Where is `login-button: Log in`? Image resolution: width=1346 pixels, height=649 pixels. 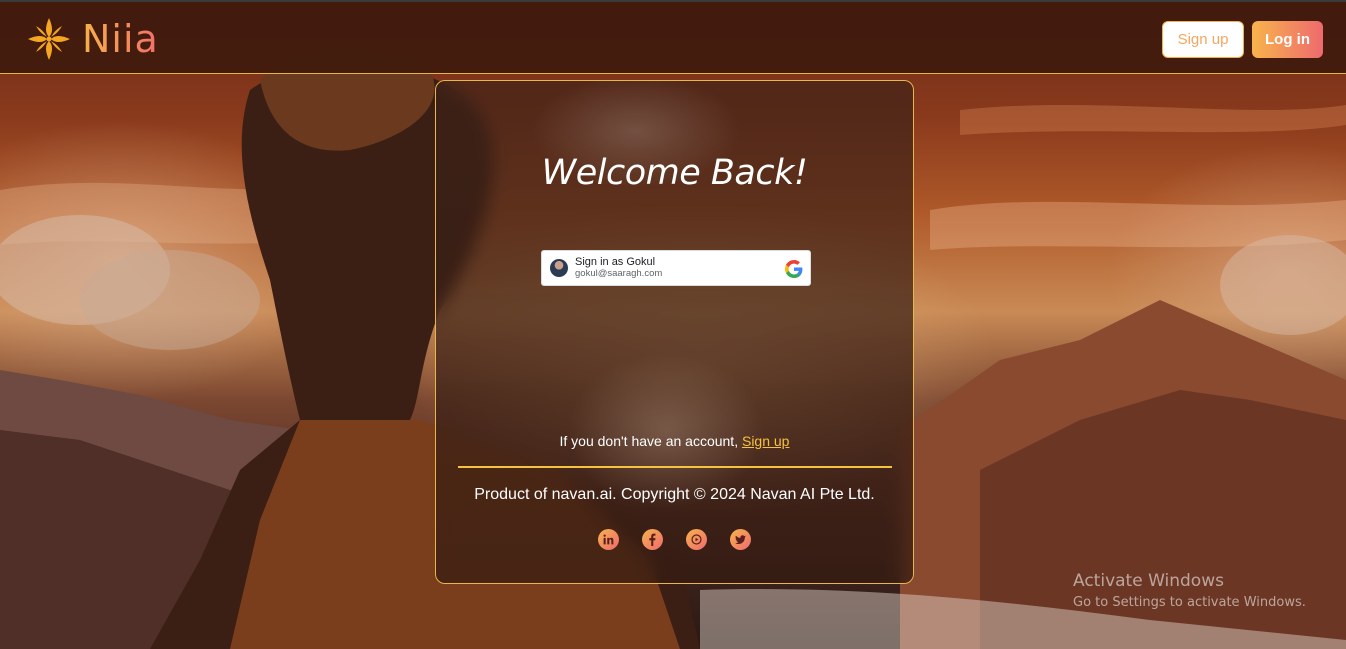
login-button: Log in is located at coordinates (1287, 39).